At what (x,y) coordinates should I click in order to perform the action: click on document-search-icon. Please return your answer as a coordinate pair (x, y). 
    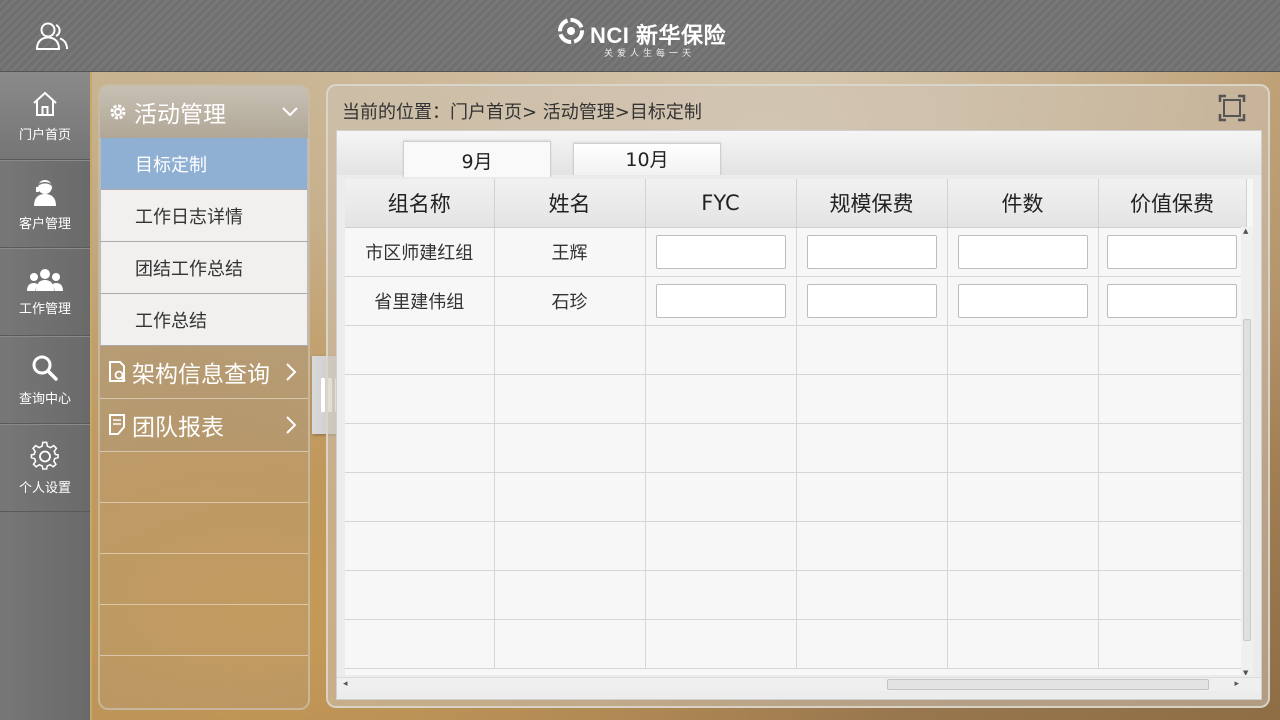
    Looking at the image, I should click on (117, 371).